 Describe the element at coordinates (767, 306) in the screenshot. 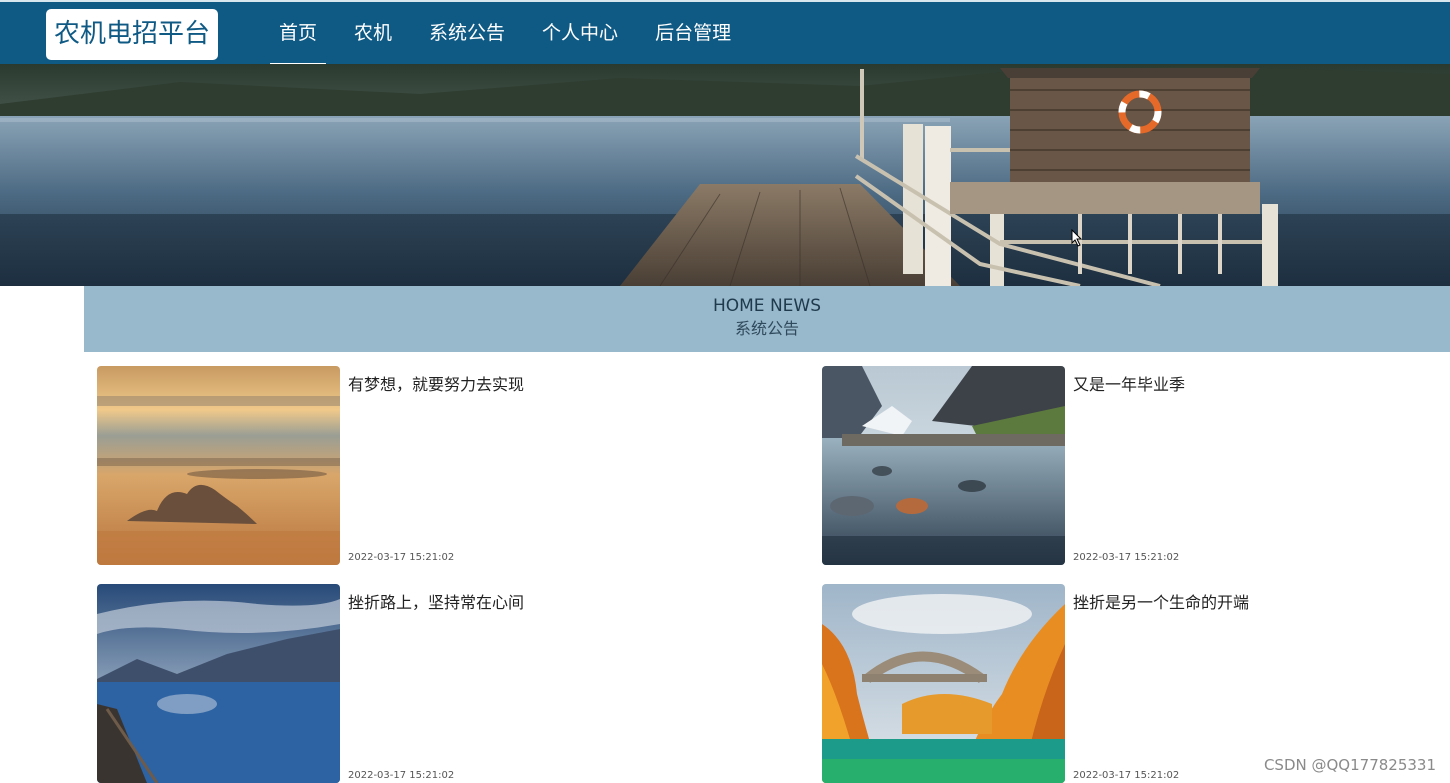

I see `news-title-en: HOME NEWS` at that location.